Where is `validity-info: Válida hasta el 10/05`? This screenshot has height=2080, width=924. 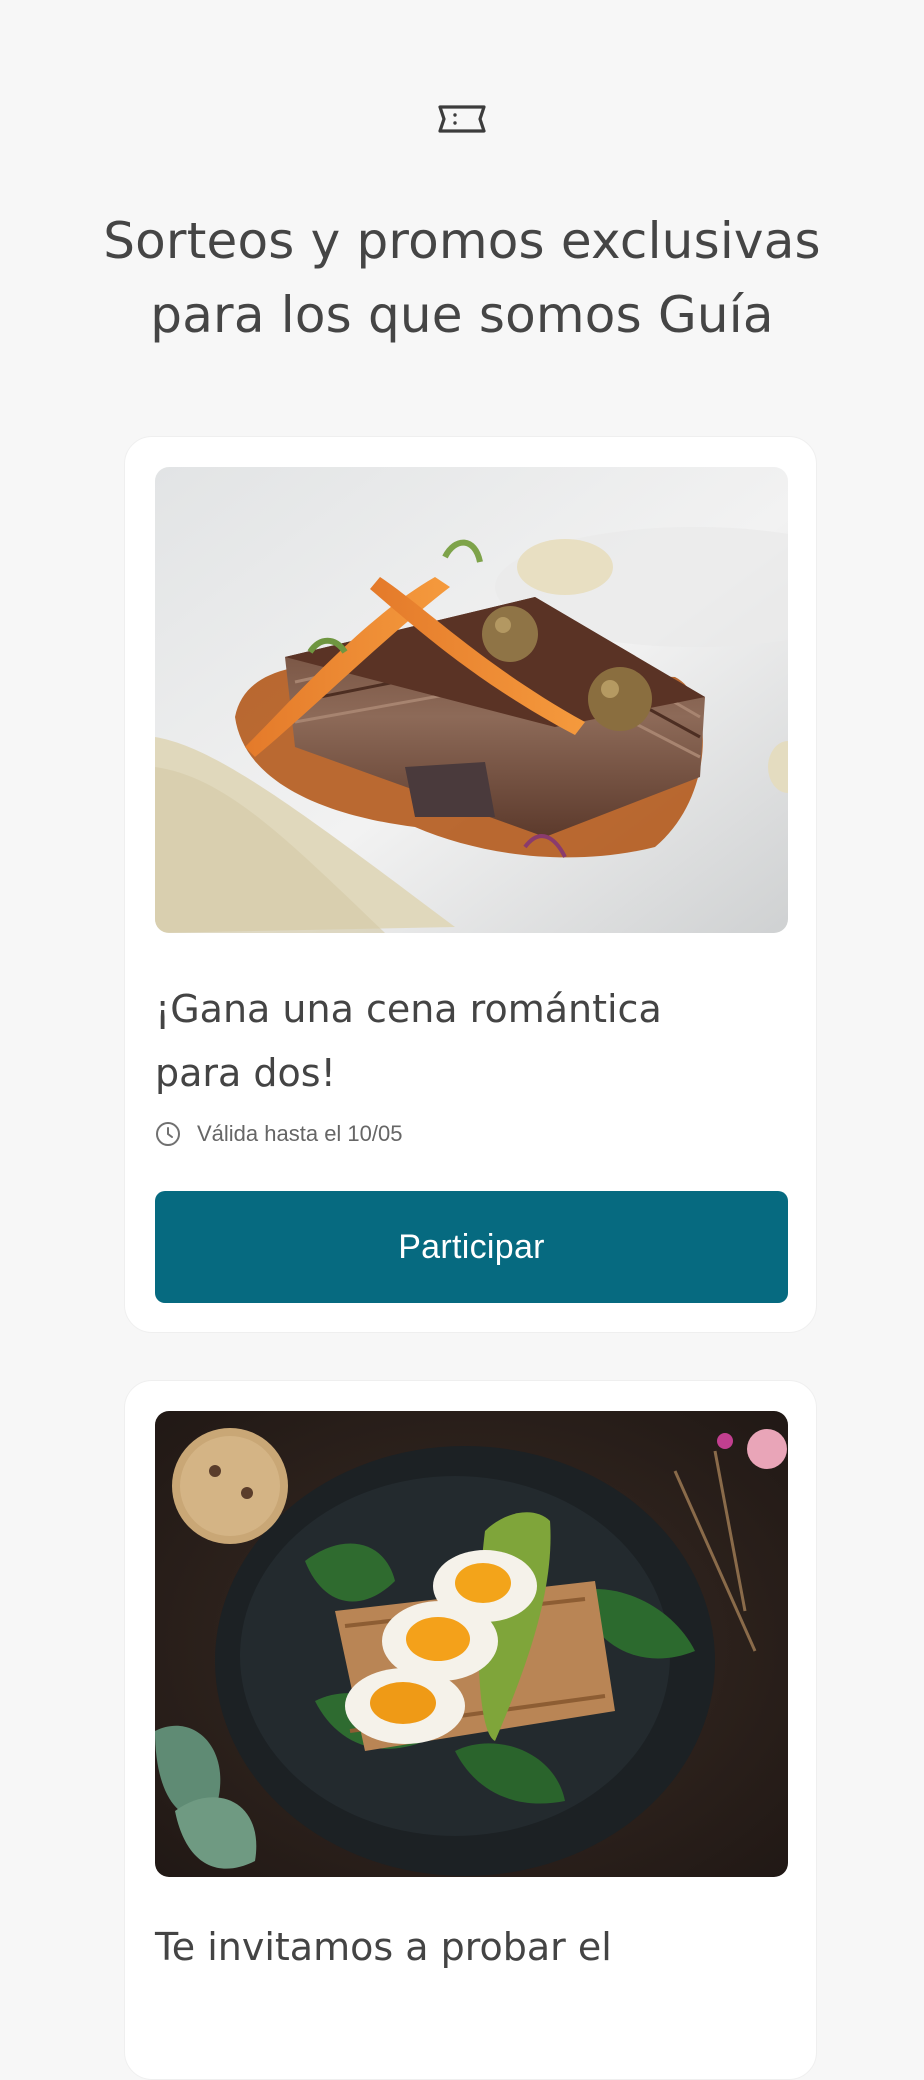 validity-info: Válida hasta el 10/05 is located at coordinates (279, 1134).